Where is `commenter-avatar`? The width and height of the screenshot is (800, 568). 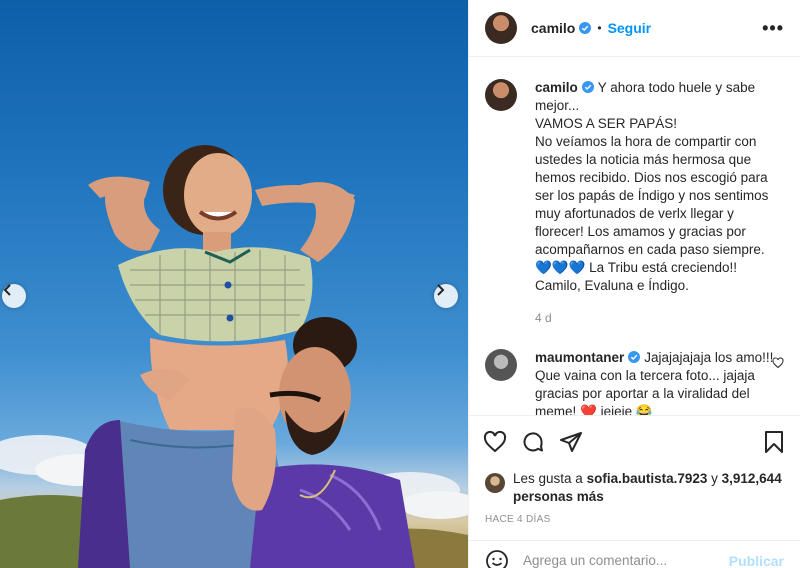
commenter-avatar is located at coordinates (501, 365).